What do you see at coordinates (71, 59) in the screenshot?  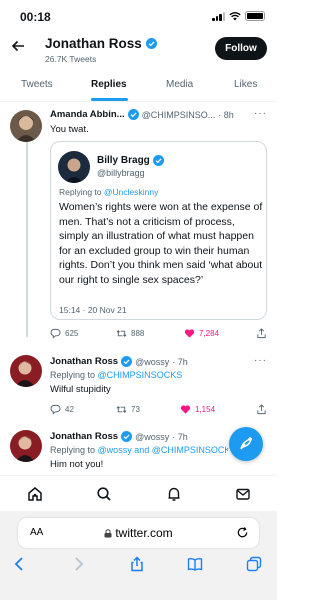 I see `tweet-count: 26.7K Tweets` at bounding box center [71, 59].